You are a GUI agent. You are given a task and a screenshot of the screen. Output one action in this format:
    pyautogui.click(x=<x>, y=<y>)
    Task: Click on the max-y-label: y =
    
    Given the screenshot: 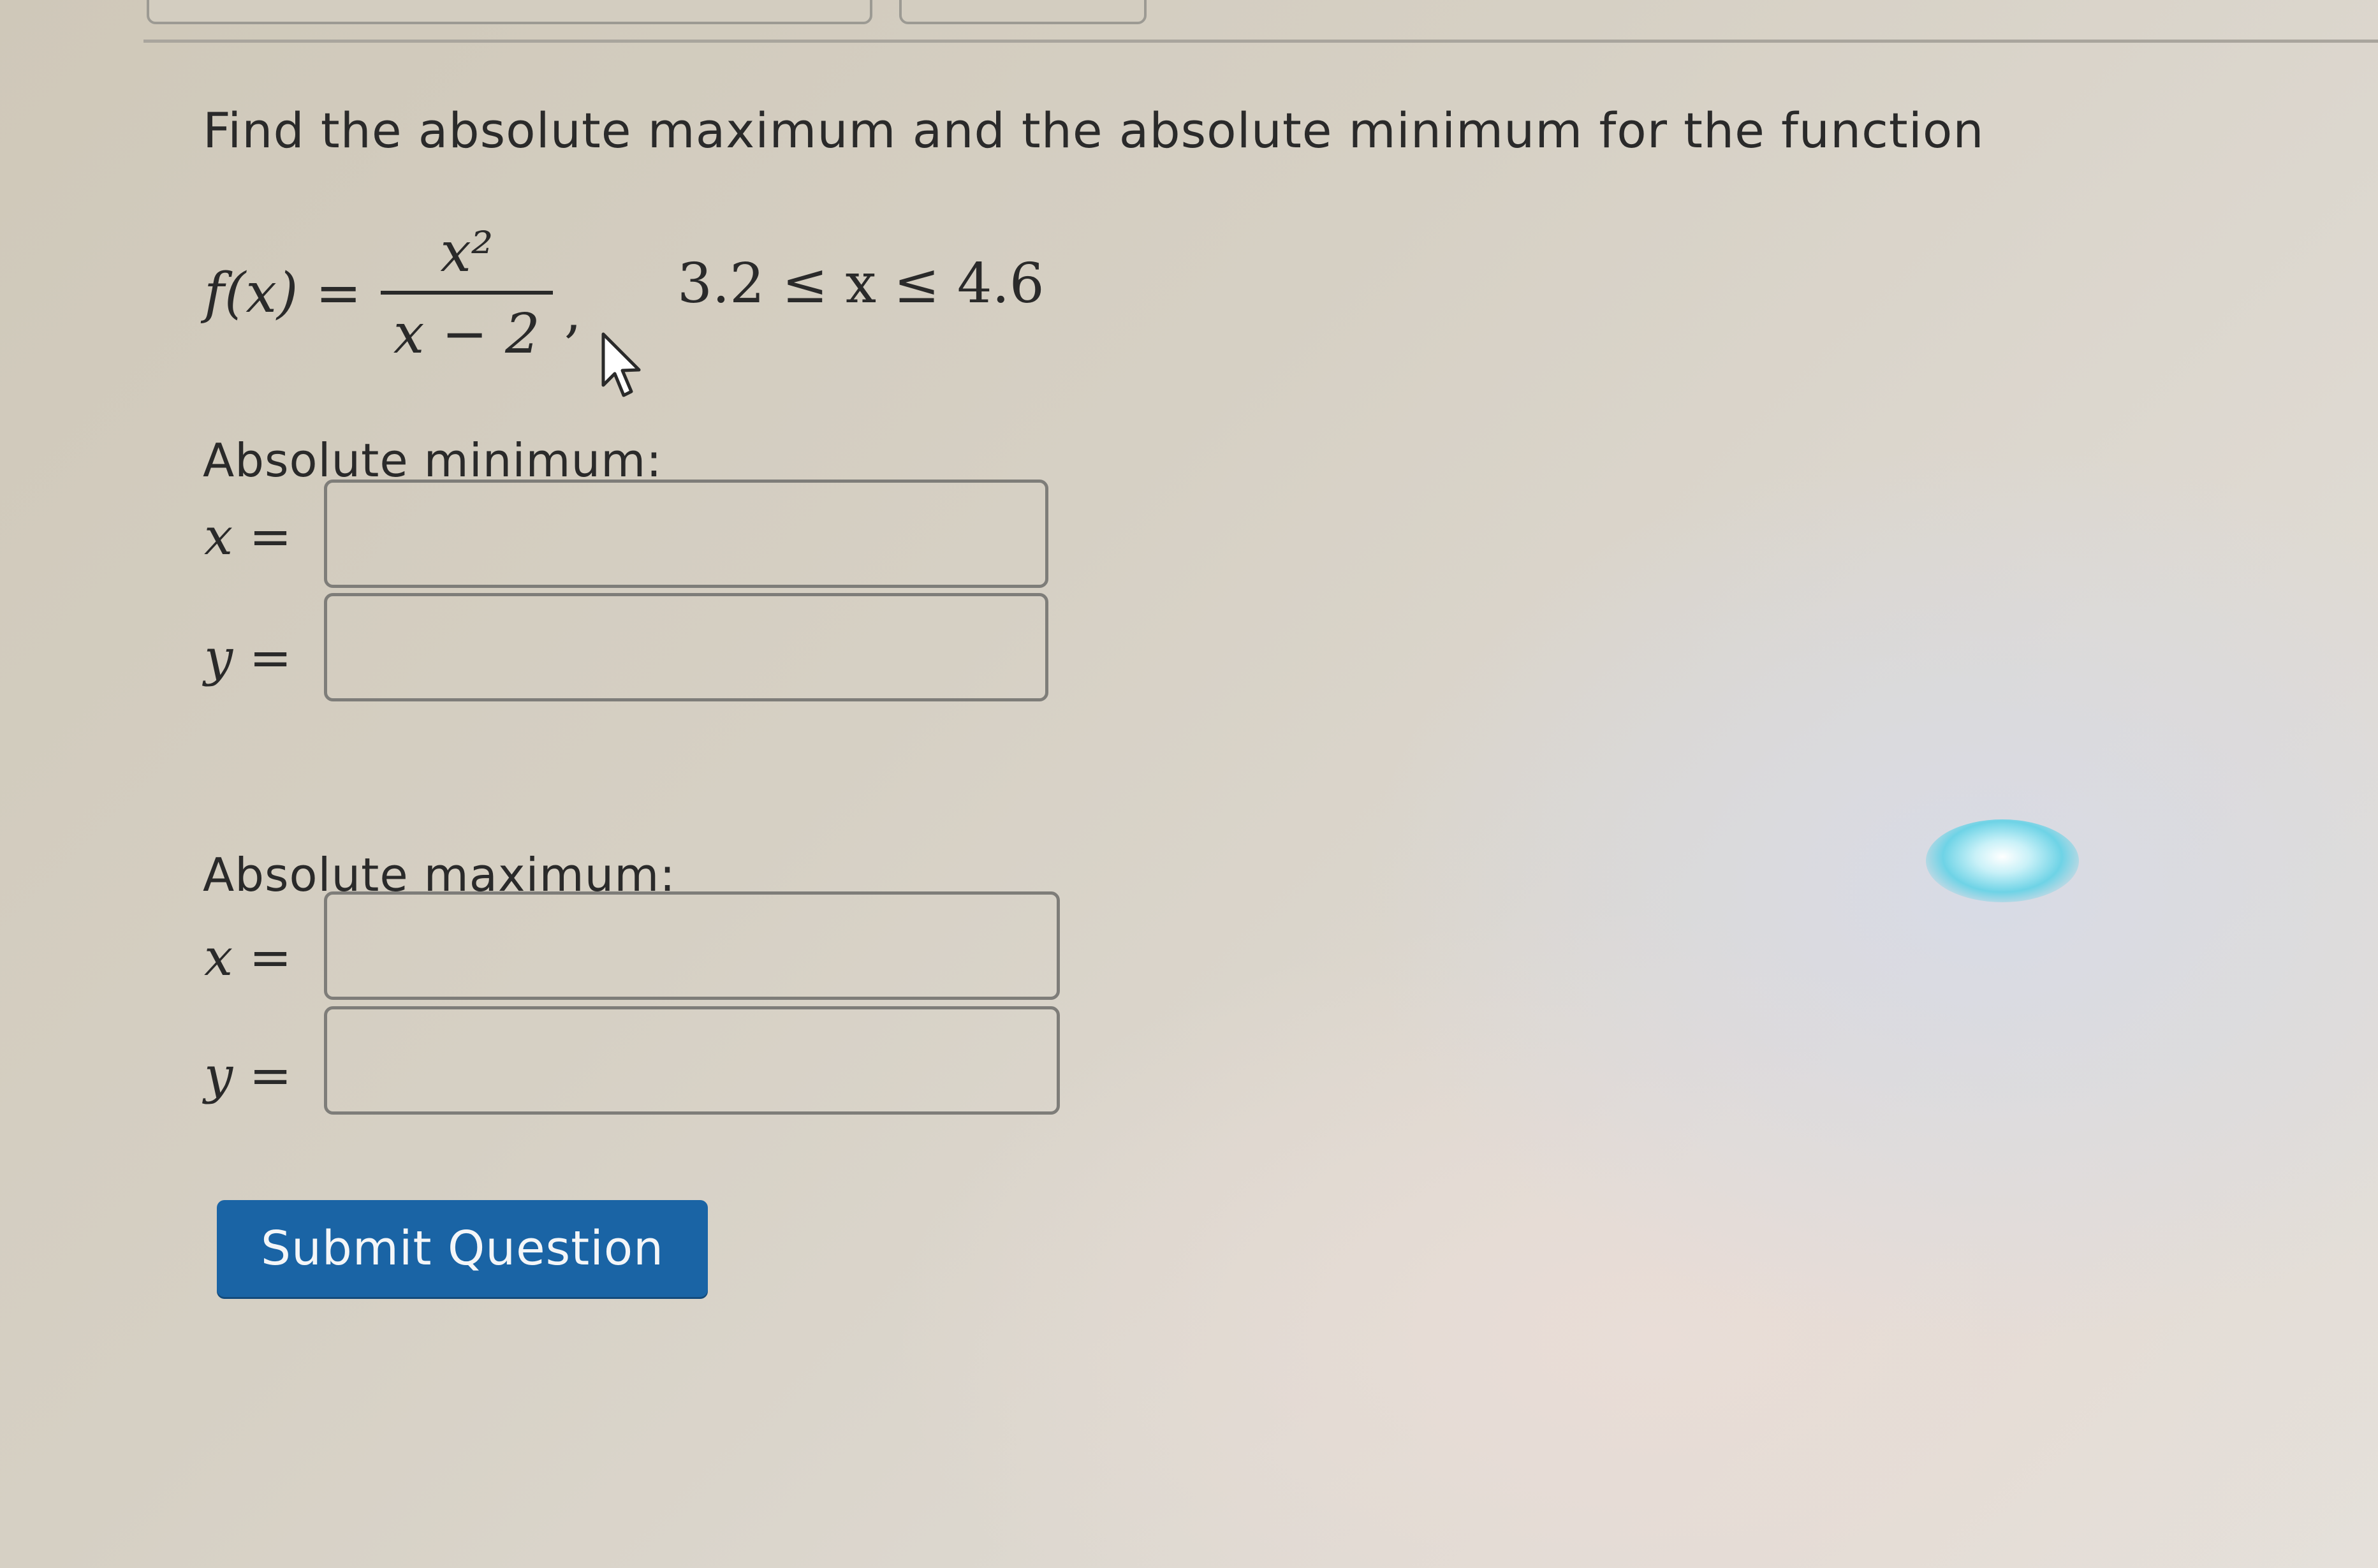 What is the action you would take?
    pyautogui.click(x=248, y=1075)
    